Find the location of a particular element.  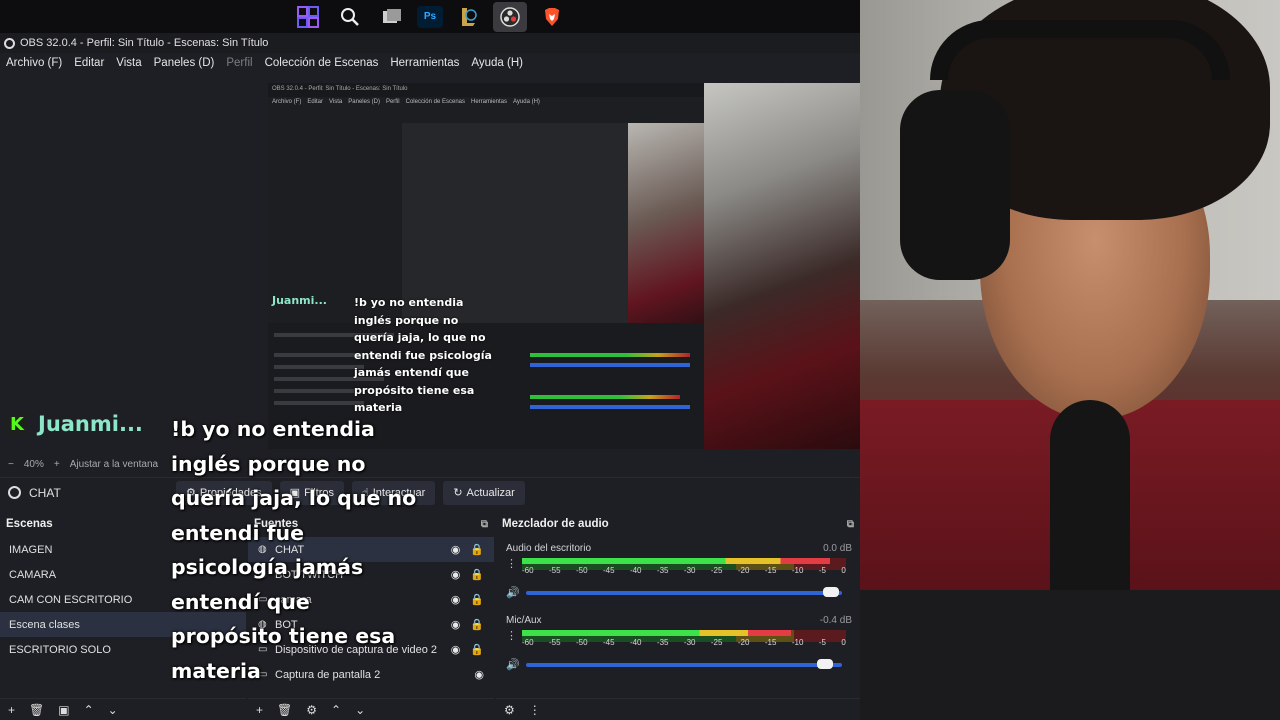

sources-footer: + 🗑 ⚙ ⌃ ⌄ is located at coordinates (371, 709).